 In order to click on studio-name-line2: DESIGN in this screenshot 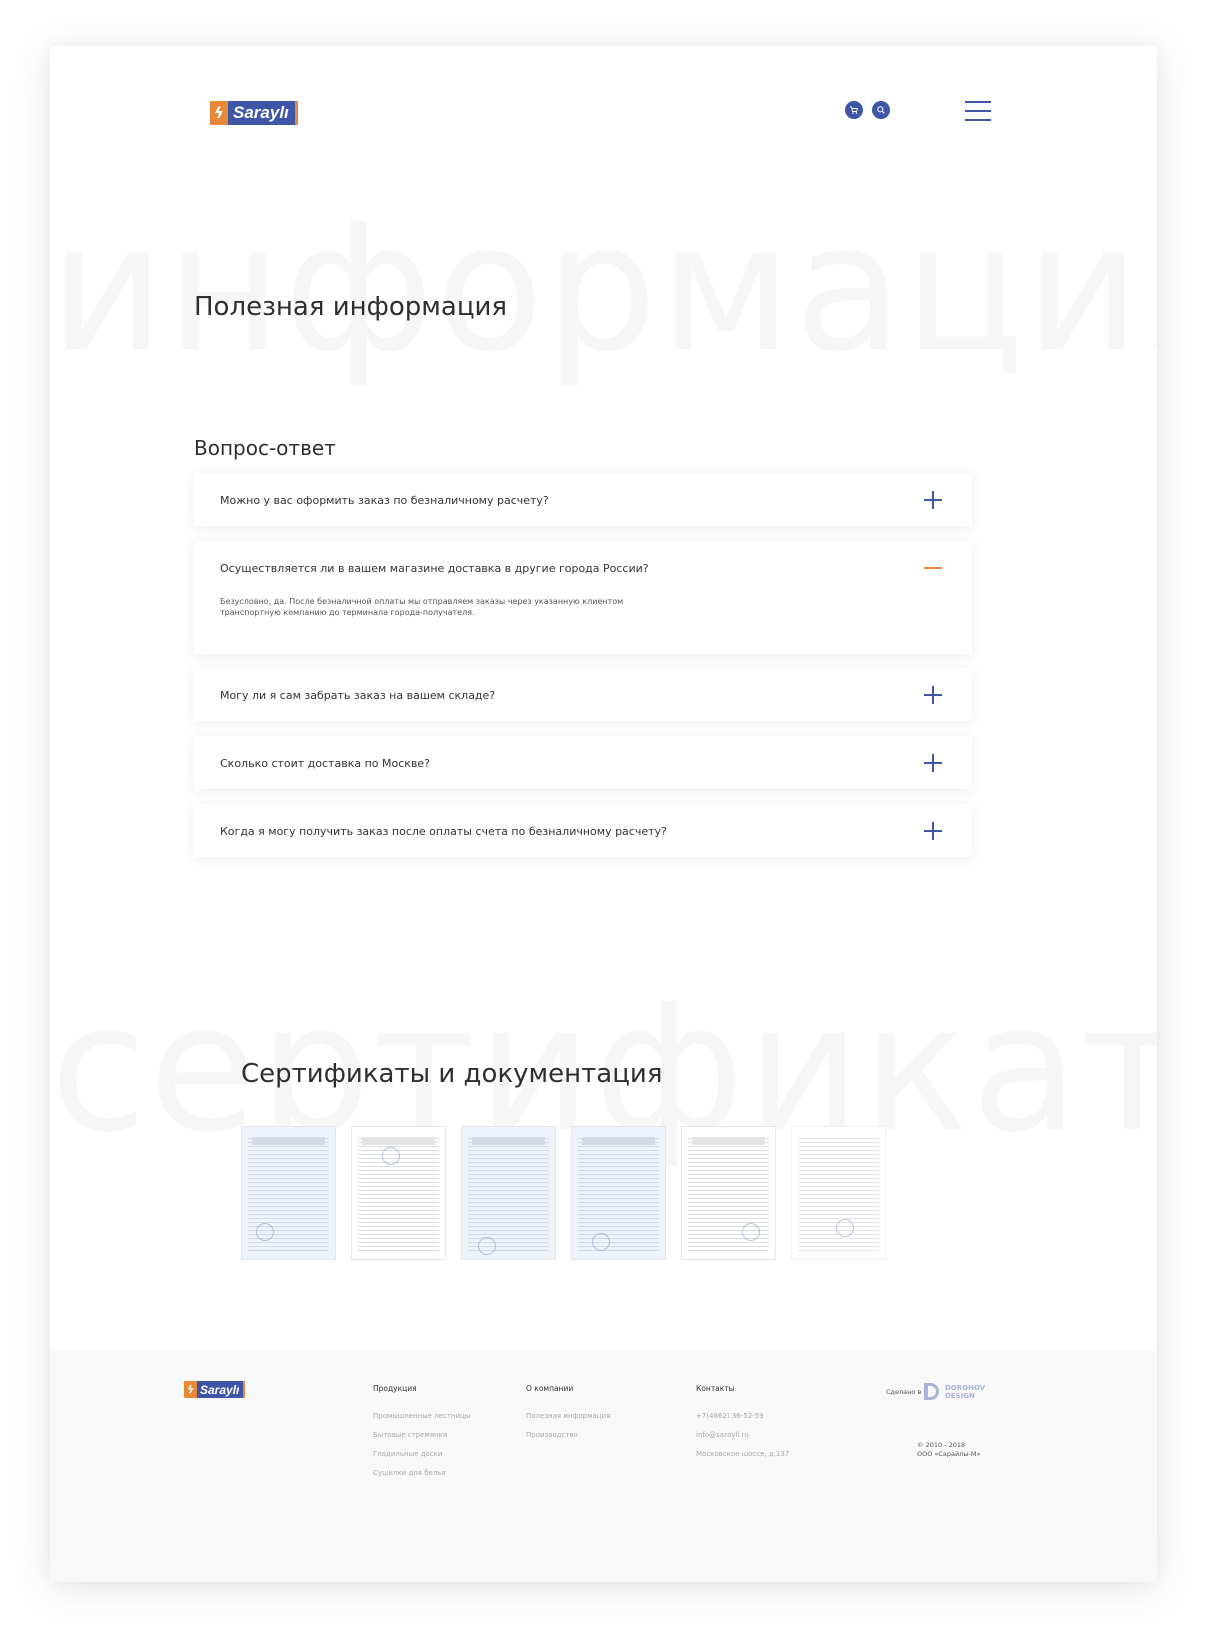, I will do `click(960, 1395)`.